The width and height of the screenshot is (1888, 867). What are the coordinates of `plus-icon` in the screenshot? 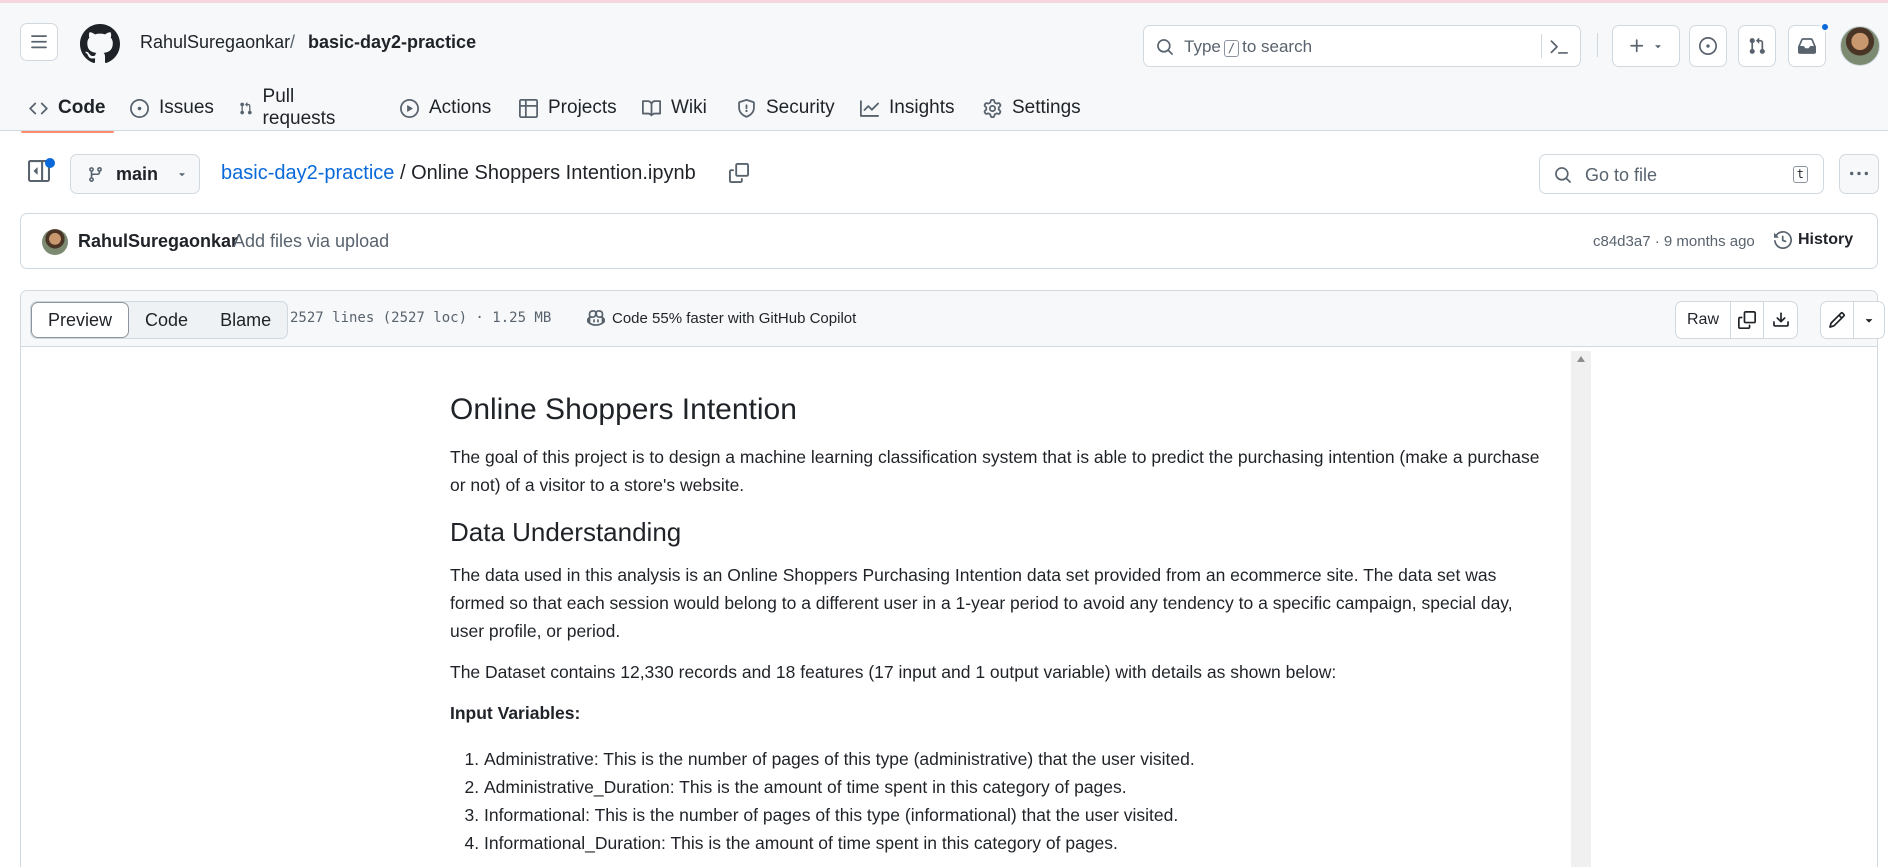 It's located at (1637, 46).